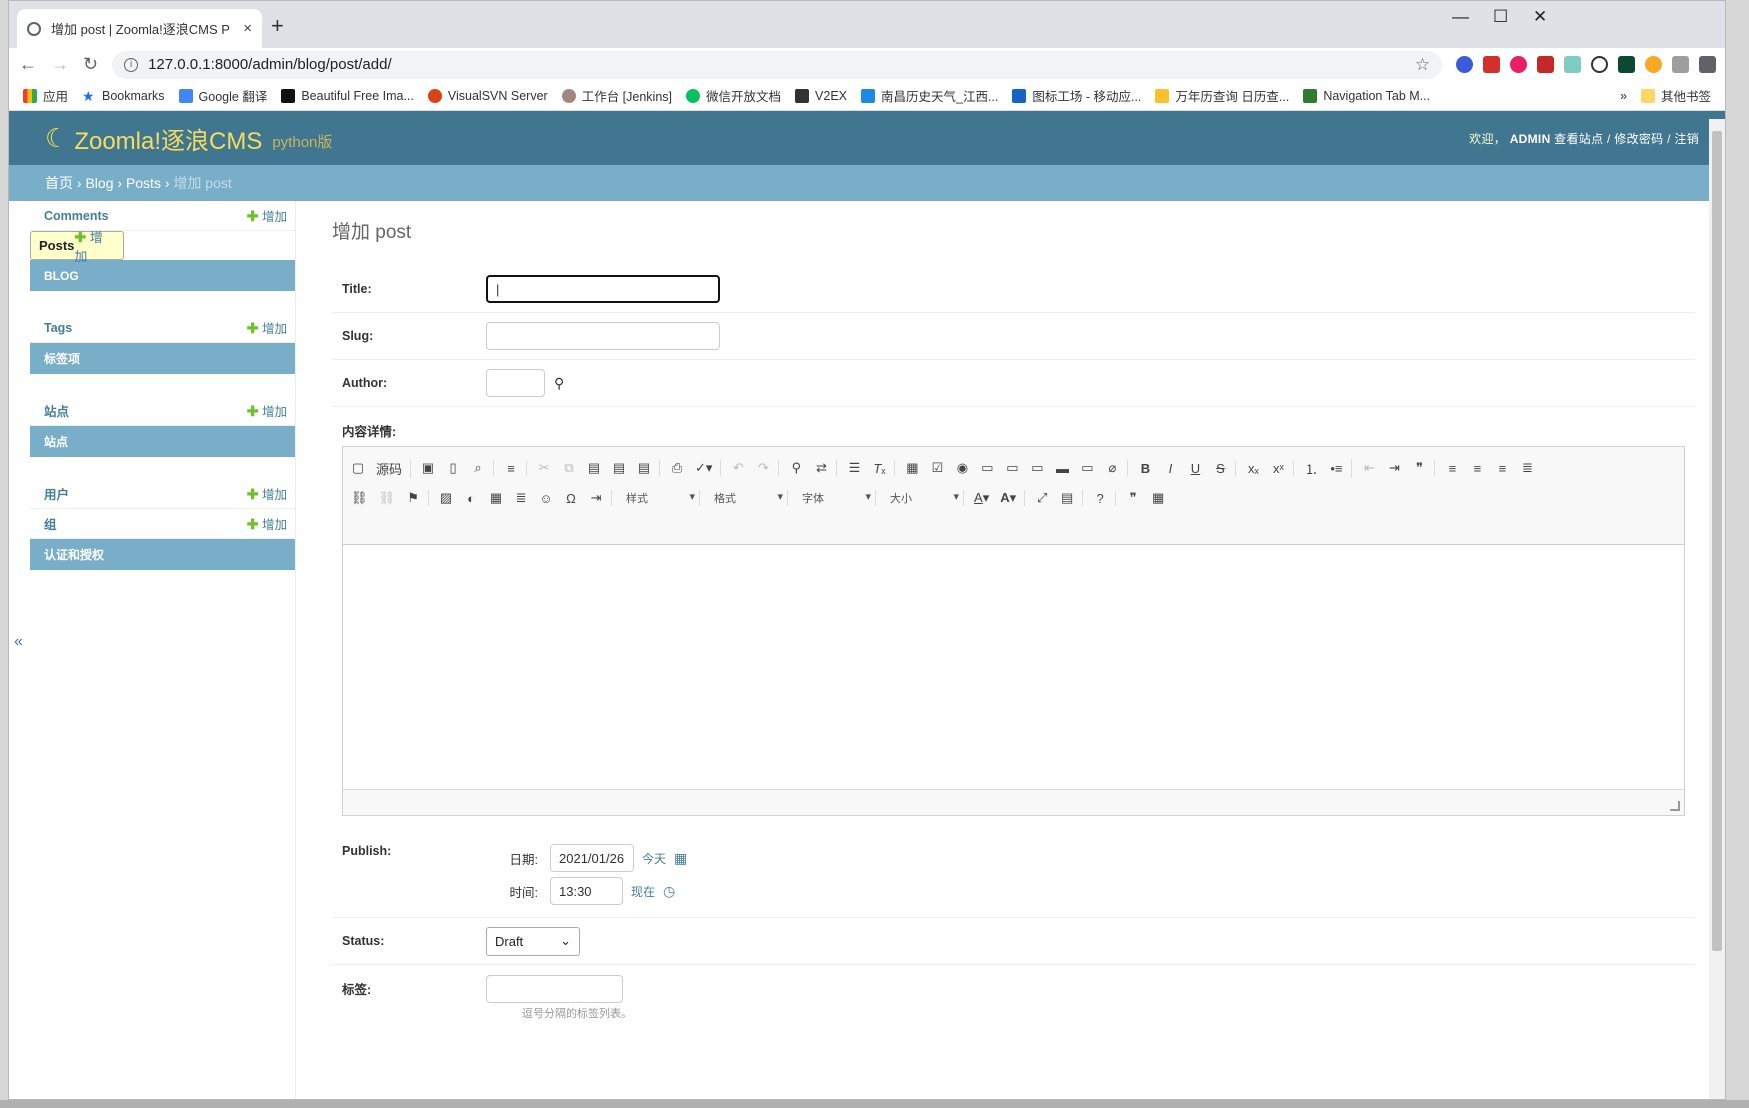 The width and height of the screenshot is (1749, 1108). What do you see at coordinates (1394, 468) in the screenshot?
I see `indent-icon: ⇥` at bounding box center [1394, 468].